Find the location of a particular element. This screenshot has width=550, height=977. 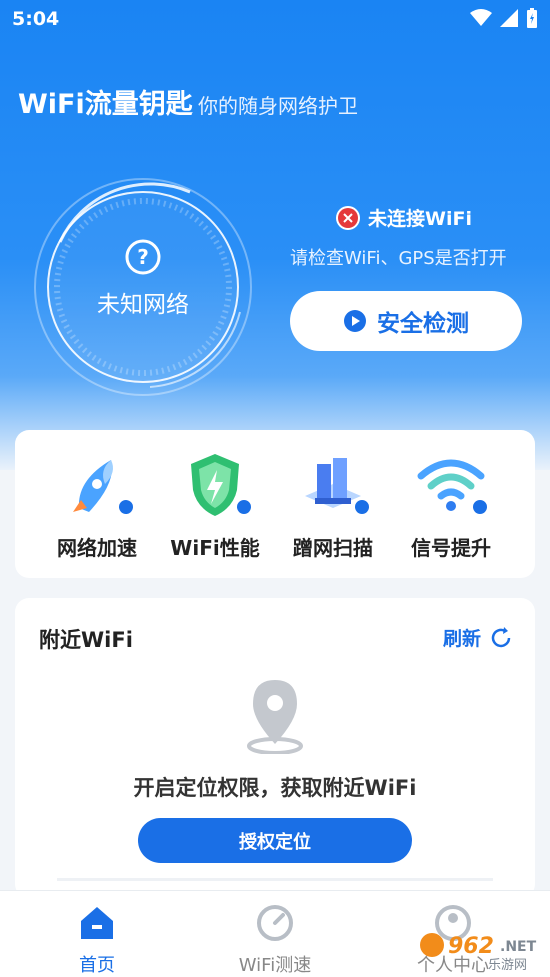

app-title: WiFi流量钥匙 is located at coordinates (105, 104).